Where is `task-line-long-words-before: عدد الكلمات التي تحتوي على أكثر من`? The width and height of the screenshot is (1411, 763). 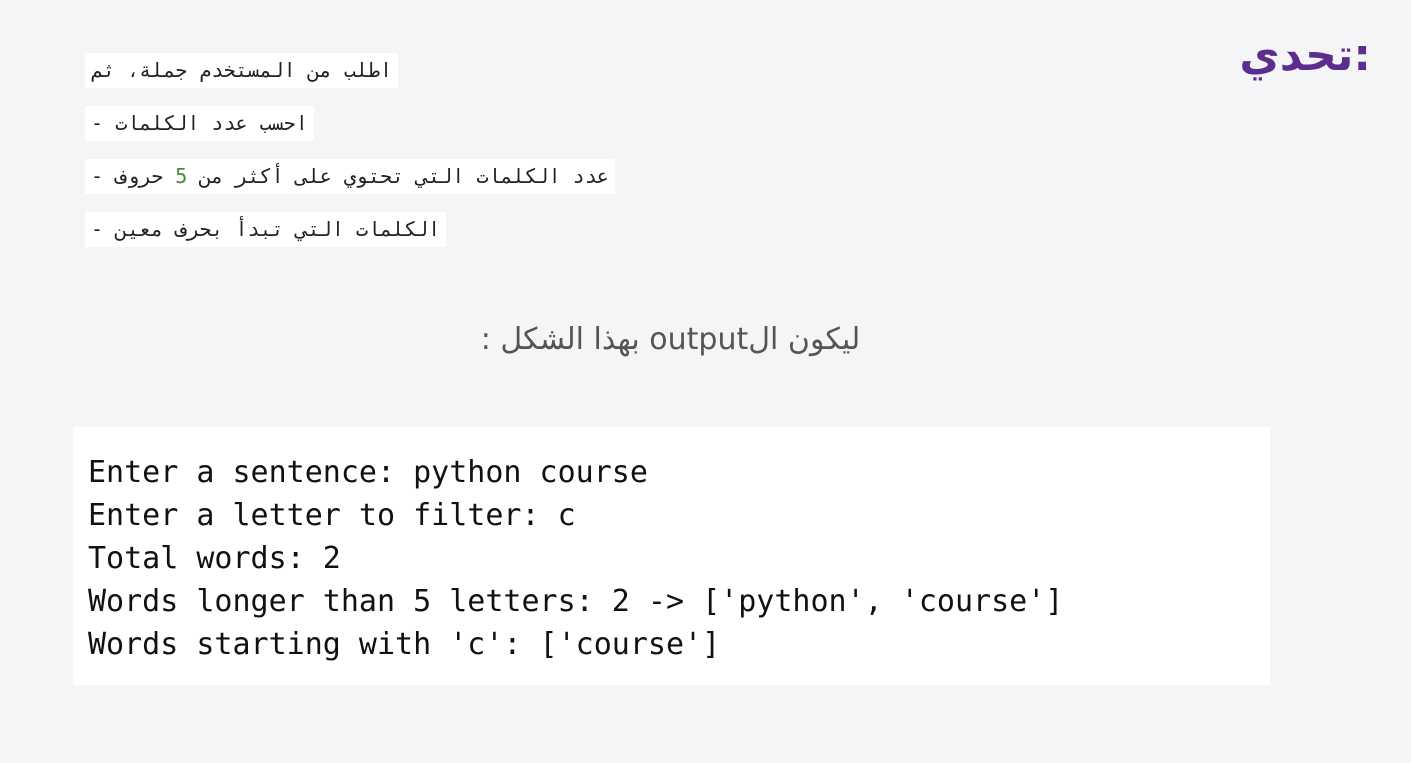 task-line-long-words-before: عدد الكلمات التي تحتوي على أكثر من is located at coordinates (398, 176).